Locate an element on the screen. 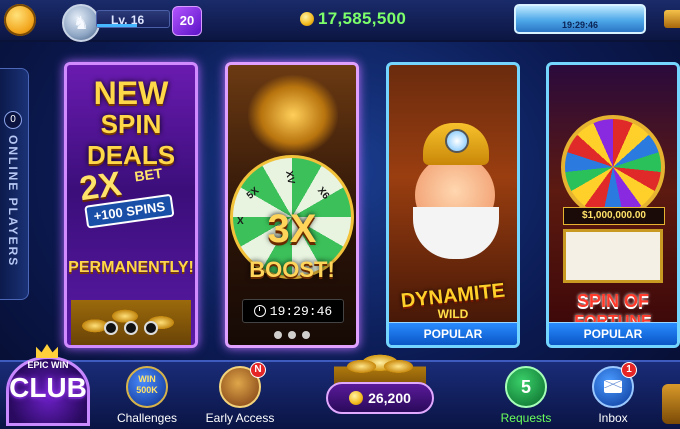 This screenshot has height=429, width=680. requests-icon: 5 is located at coordinates (526, 387).